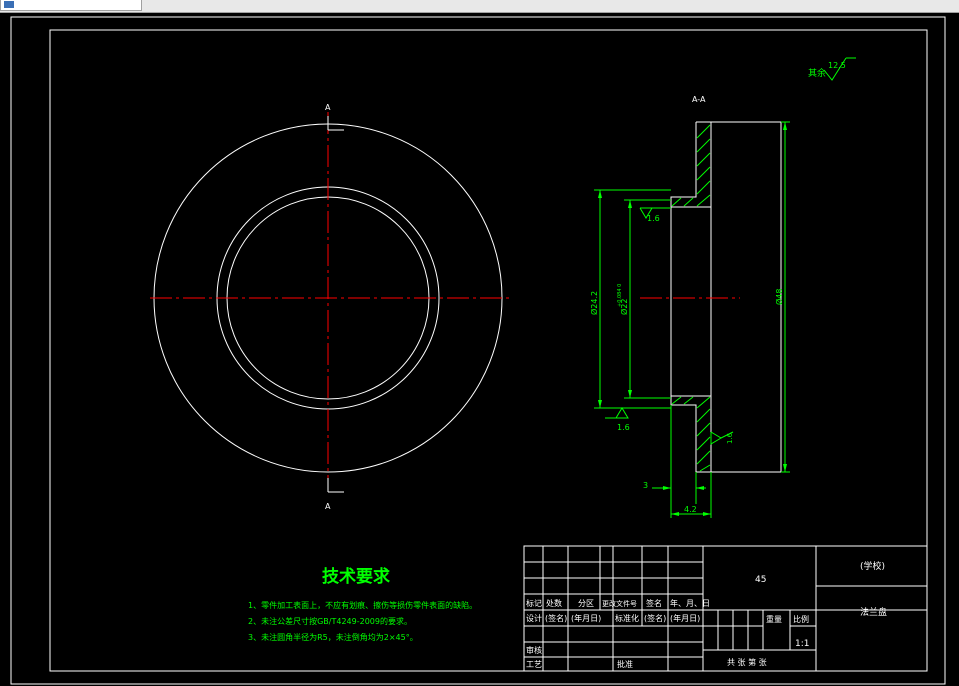 This screenshot has height=686, width=959. Describe the element at coordinates (328, 107) in the screenshot. I see `cut-label-top: A` at that location.